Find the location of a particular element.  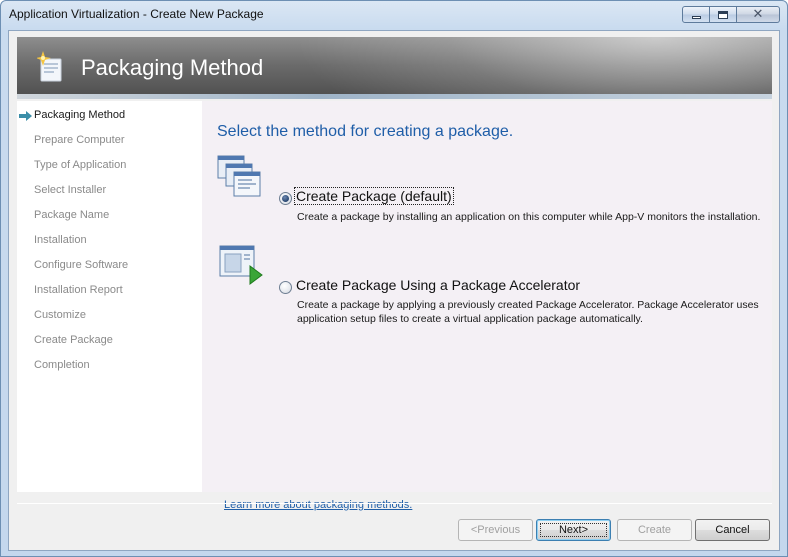

create-button: Create is located at coordinates (654, 530).